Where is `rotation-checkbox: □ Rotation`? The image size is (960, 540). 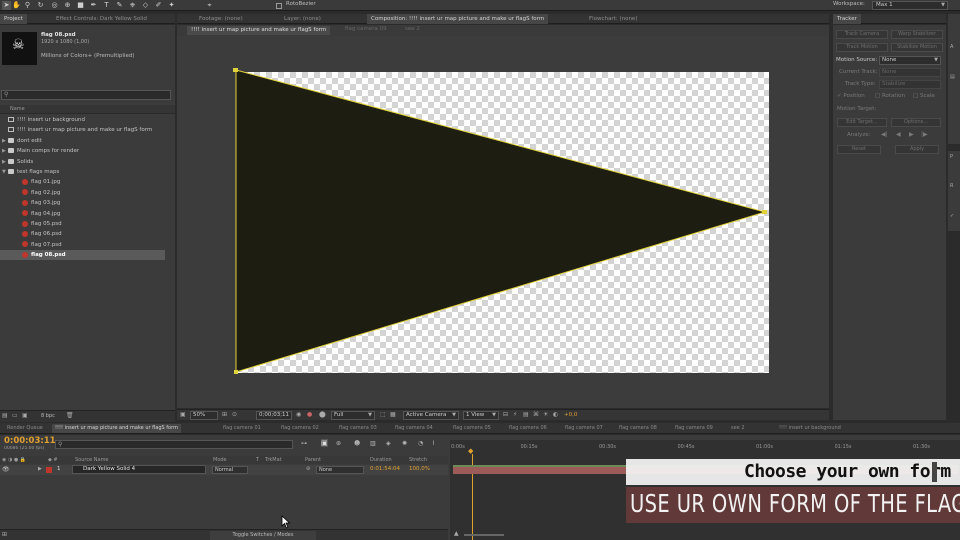 rotation-checkbox: □ Rotation is located at coordinates (890, 96).